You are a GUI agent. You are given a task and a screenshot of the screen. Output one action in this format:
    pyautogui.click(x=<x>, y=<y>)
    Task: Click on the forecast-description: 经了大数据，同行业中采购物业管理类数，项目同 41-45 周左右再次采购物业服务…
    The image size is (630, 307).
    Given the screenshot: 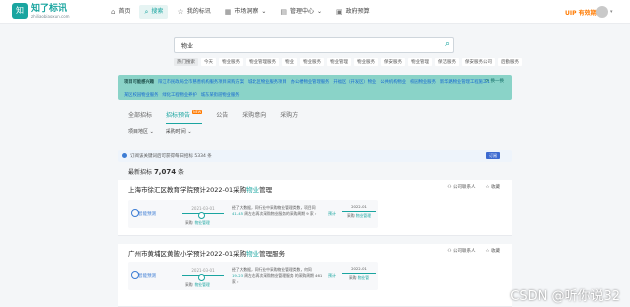 What is the action you would take?
    pyautogui.click(x=274, y=210)
    